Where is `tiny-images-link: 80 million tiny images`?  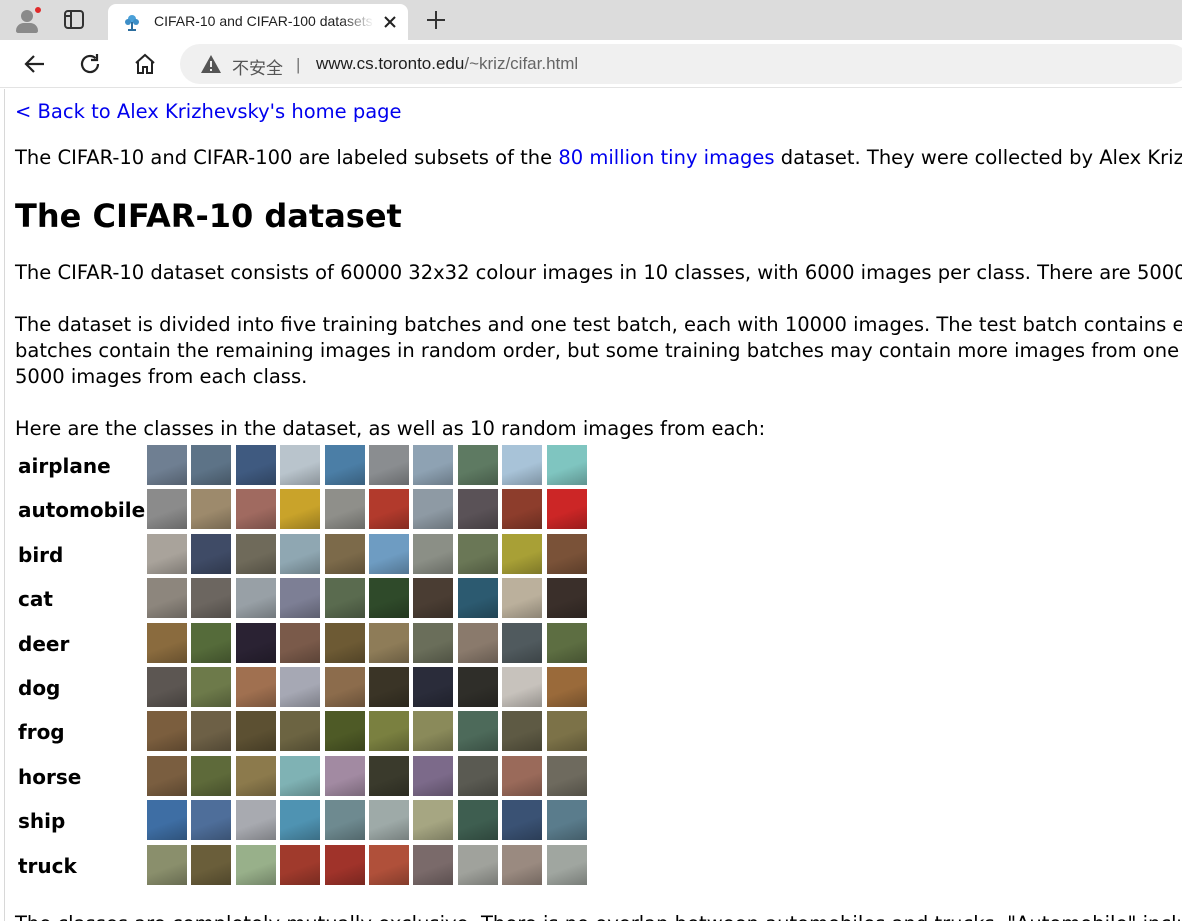 tiny-images-link: 80 million tiny images is located at coordinates (666, 157).